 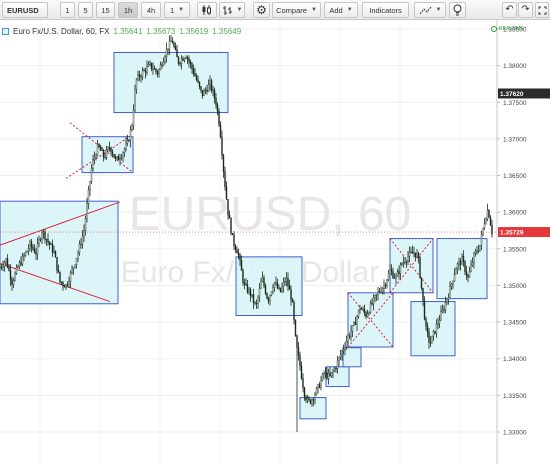 What do you see at coordinates (457, 10) in the screenshot?
I see `alert-button` at bounding box center [457, 10].